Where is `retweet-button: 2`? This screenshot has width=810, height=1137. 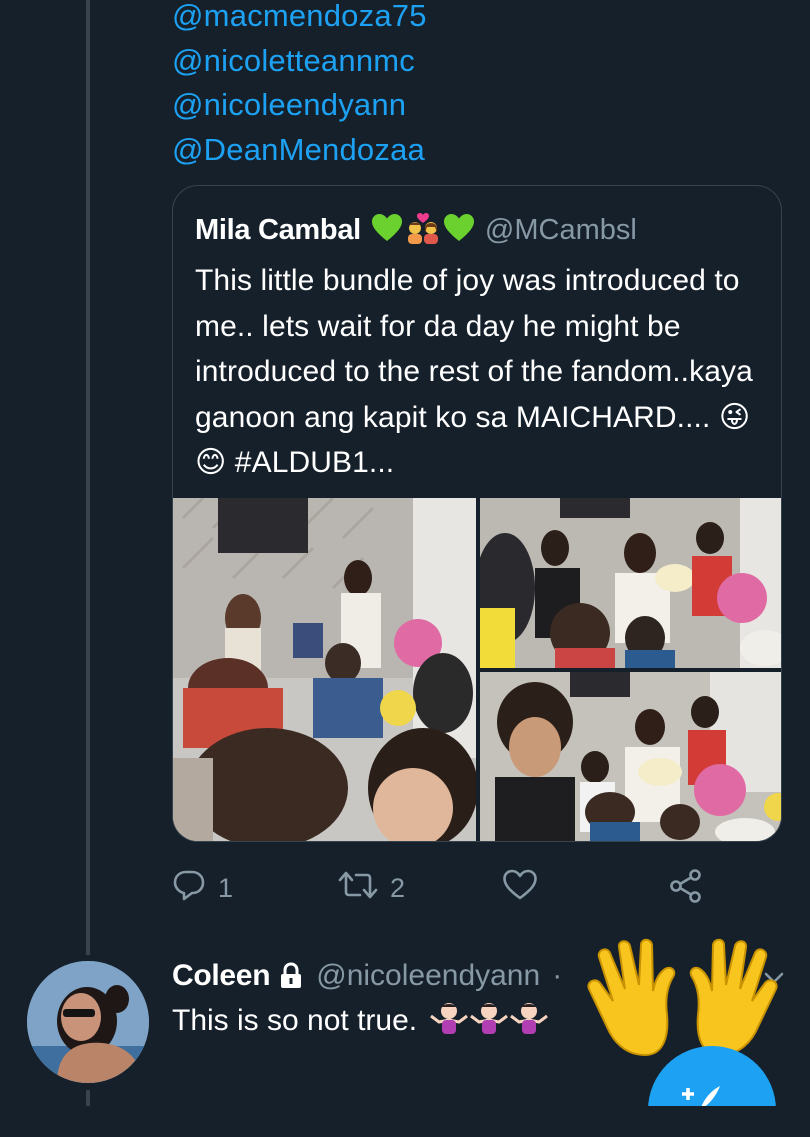
retweet-button: 2 is located at coordinates (371, 888).